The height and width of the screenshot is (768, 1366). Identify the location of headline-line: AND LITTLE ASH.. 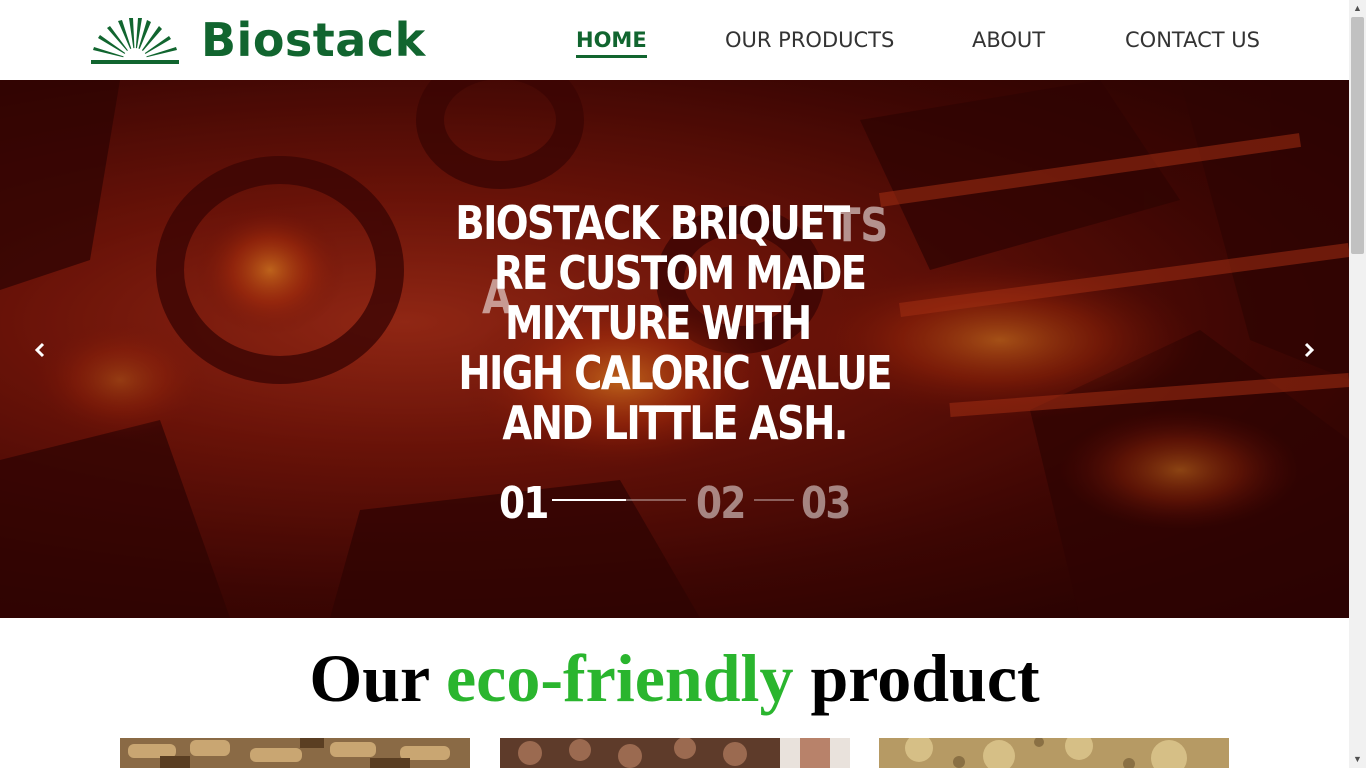
(675, 423).